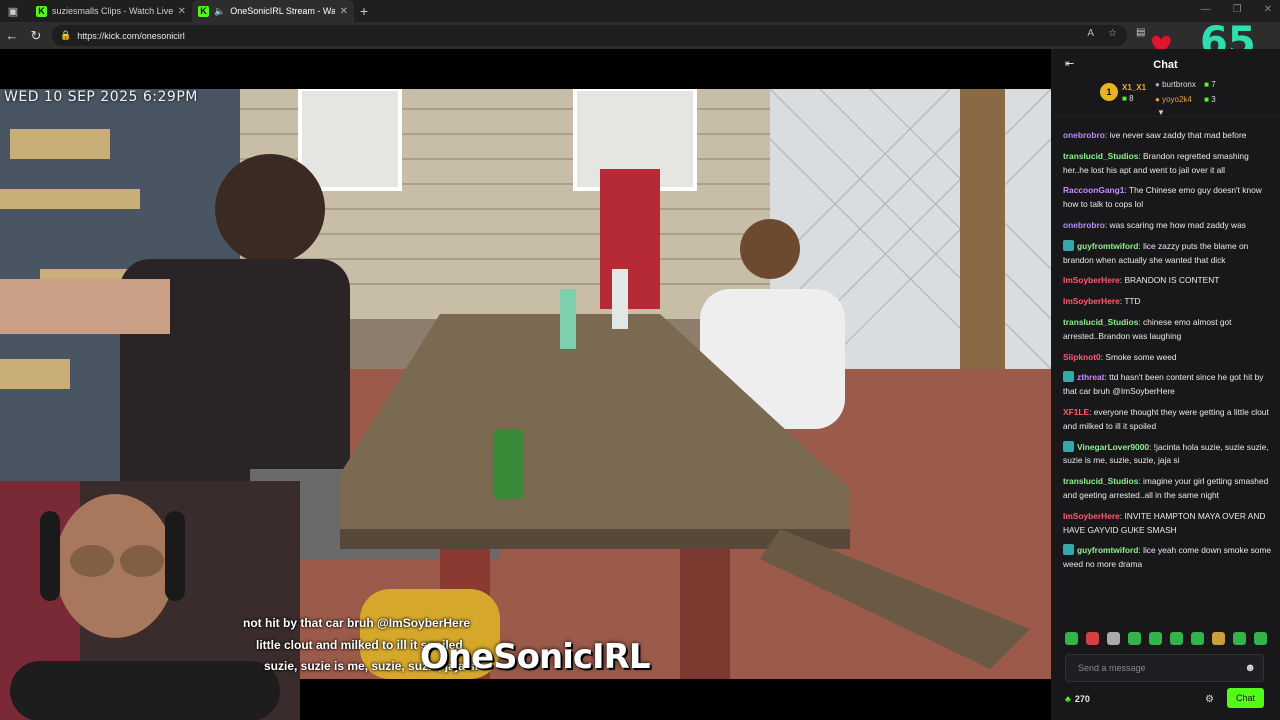 This screenshot has width=1280, height=720. I want to click on leader-entry: ● burtbronx ■ 7, so click(1185, 84).